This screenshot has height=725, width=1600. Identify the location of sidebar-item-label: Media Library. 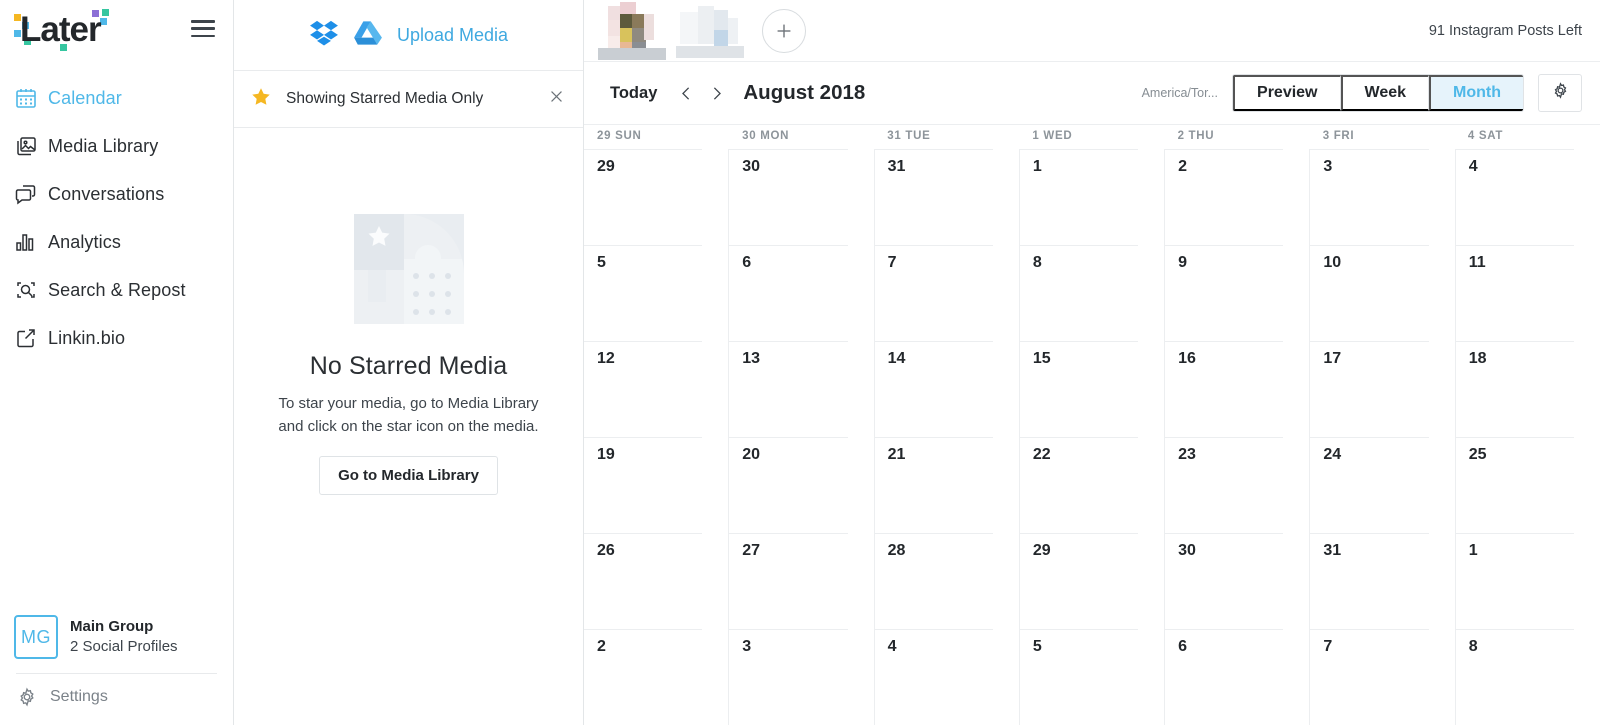
(103, 145).